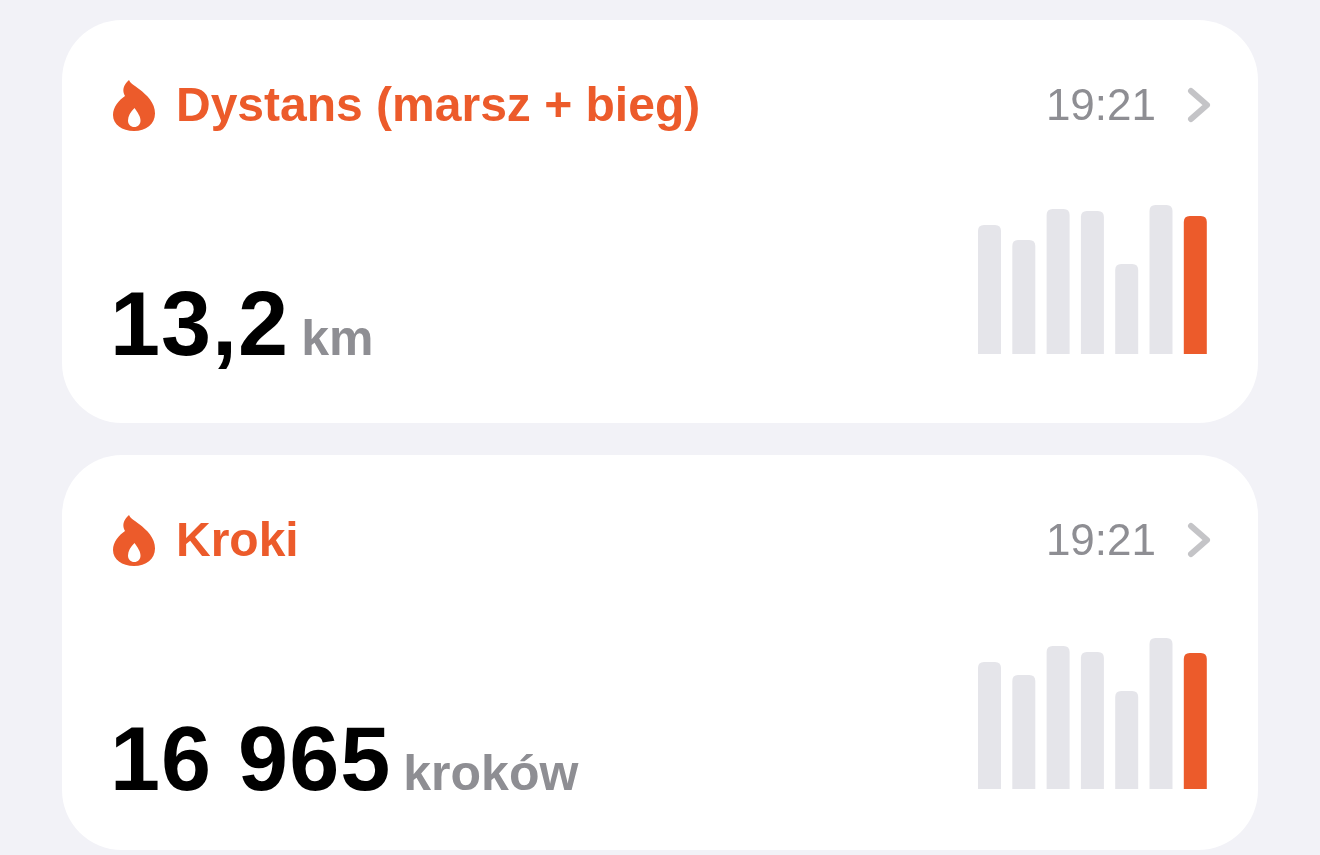 This screenshot has height=855, width=1320. Describe the element at coordinates (237, 540) in the screenshot. I see `card-title: Kroki` at that location.